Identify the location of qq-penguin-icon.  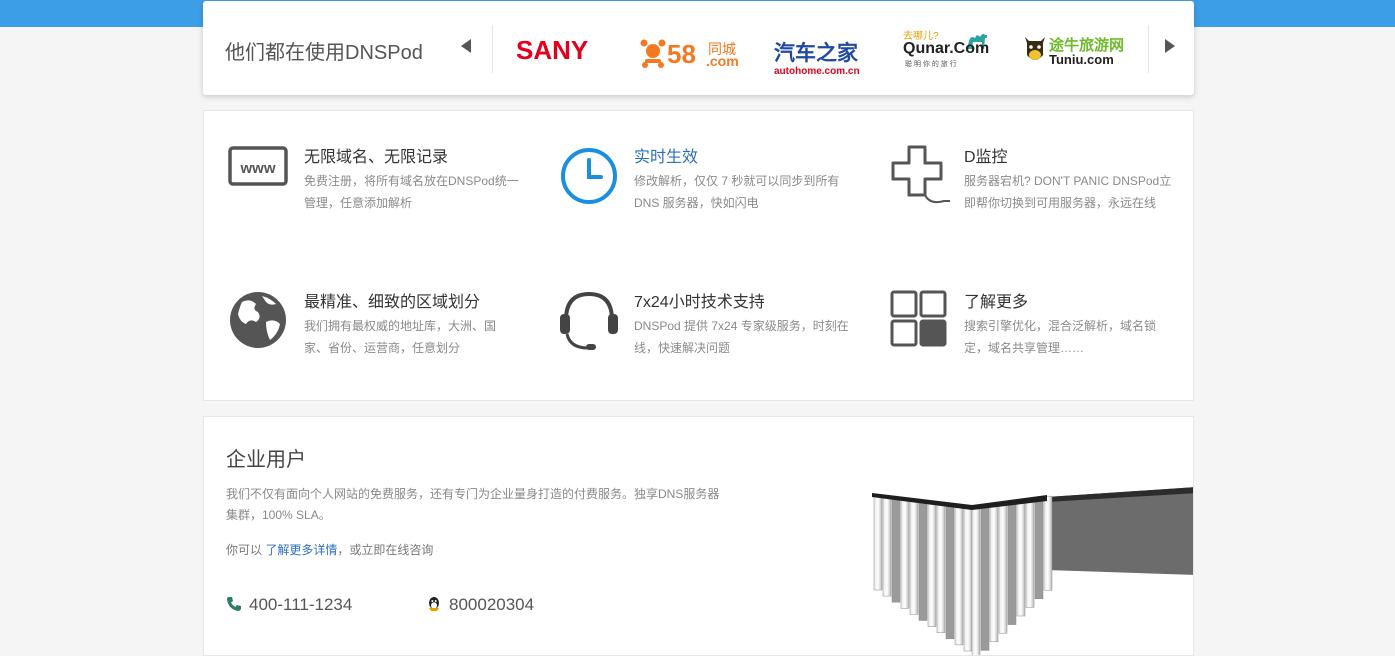
(434, 604).